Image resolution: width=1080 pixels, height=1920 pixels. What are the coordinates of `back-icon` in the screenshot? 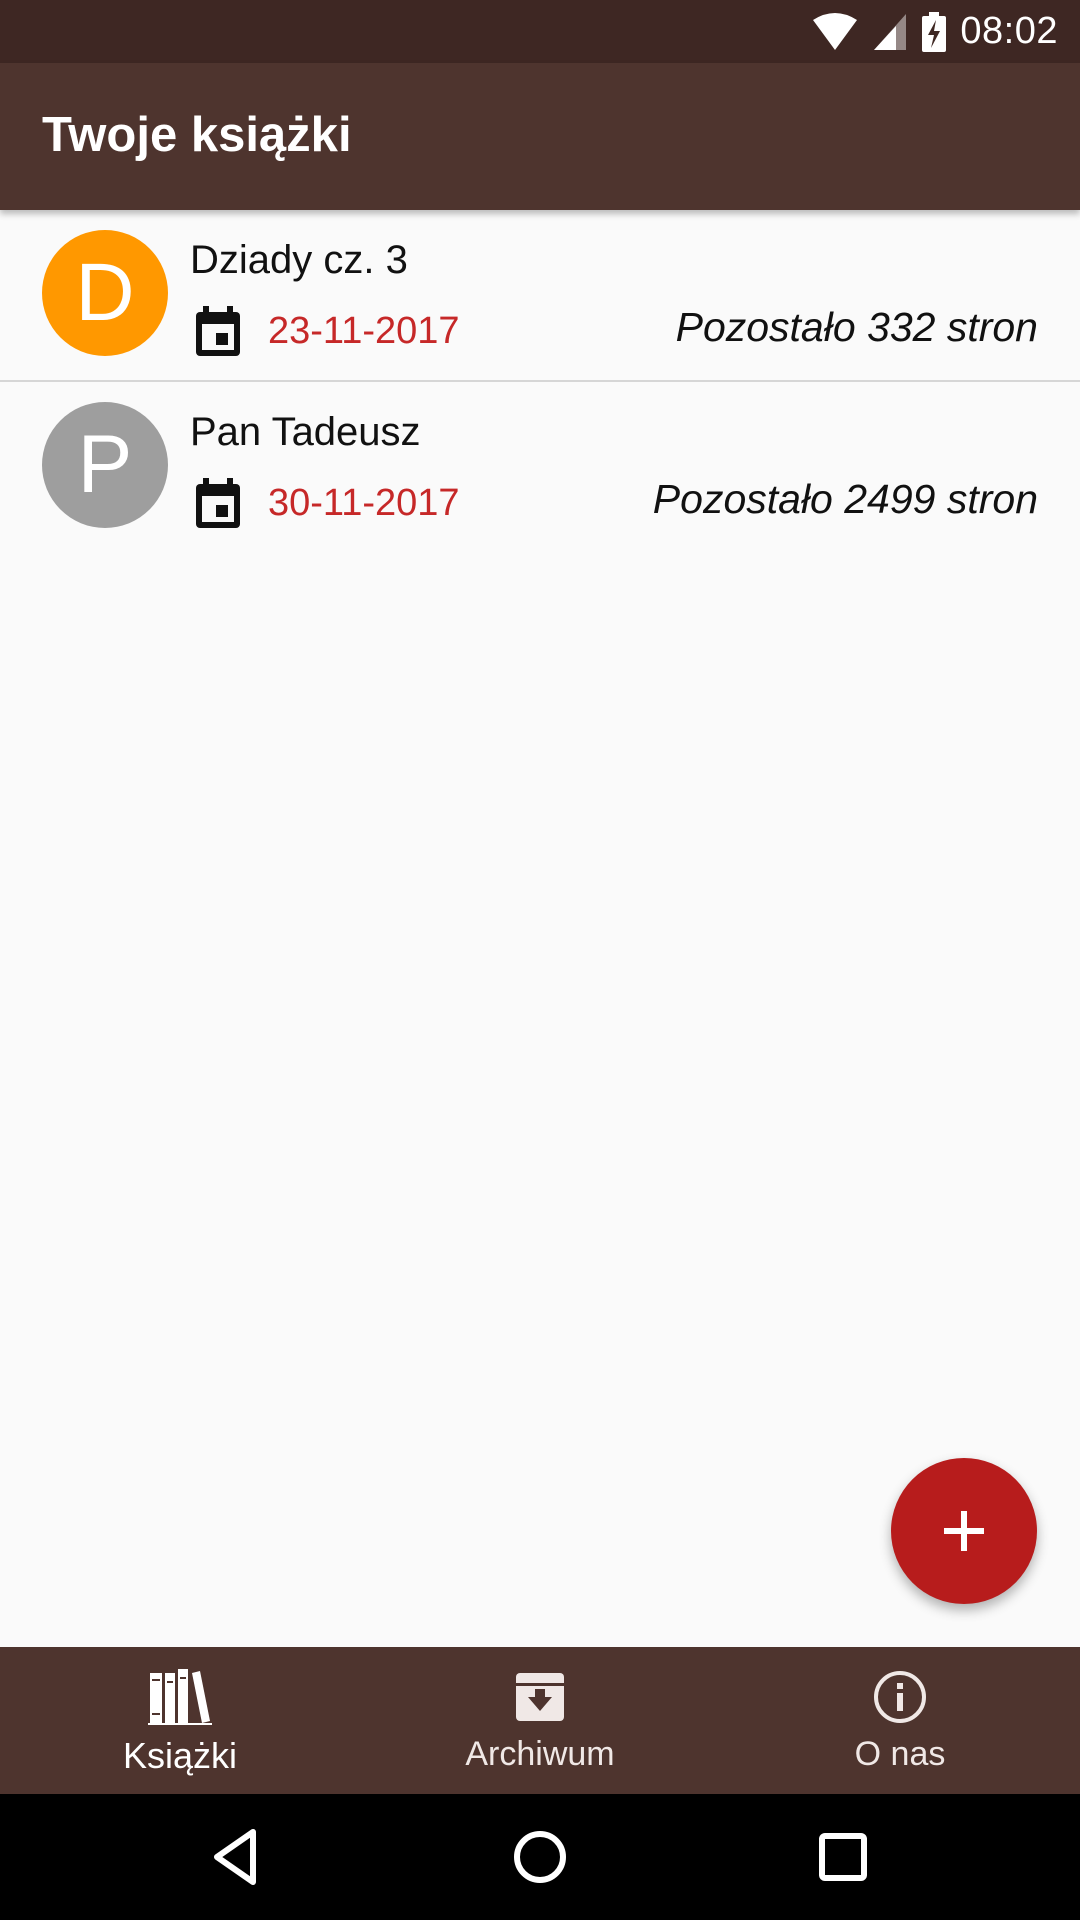 It's located at (236, 1857).